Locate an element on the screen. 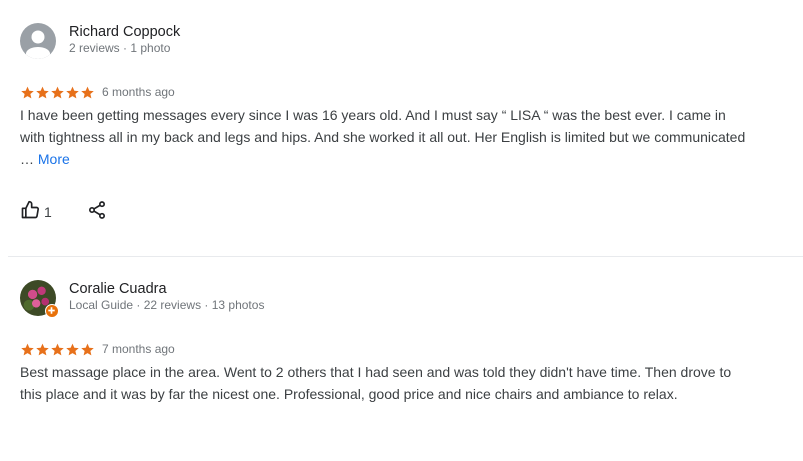  like-count: 1 is located at coordinates (48, 212).